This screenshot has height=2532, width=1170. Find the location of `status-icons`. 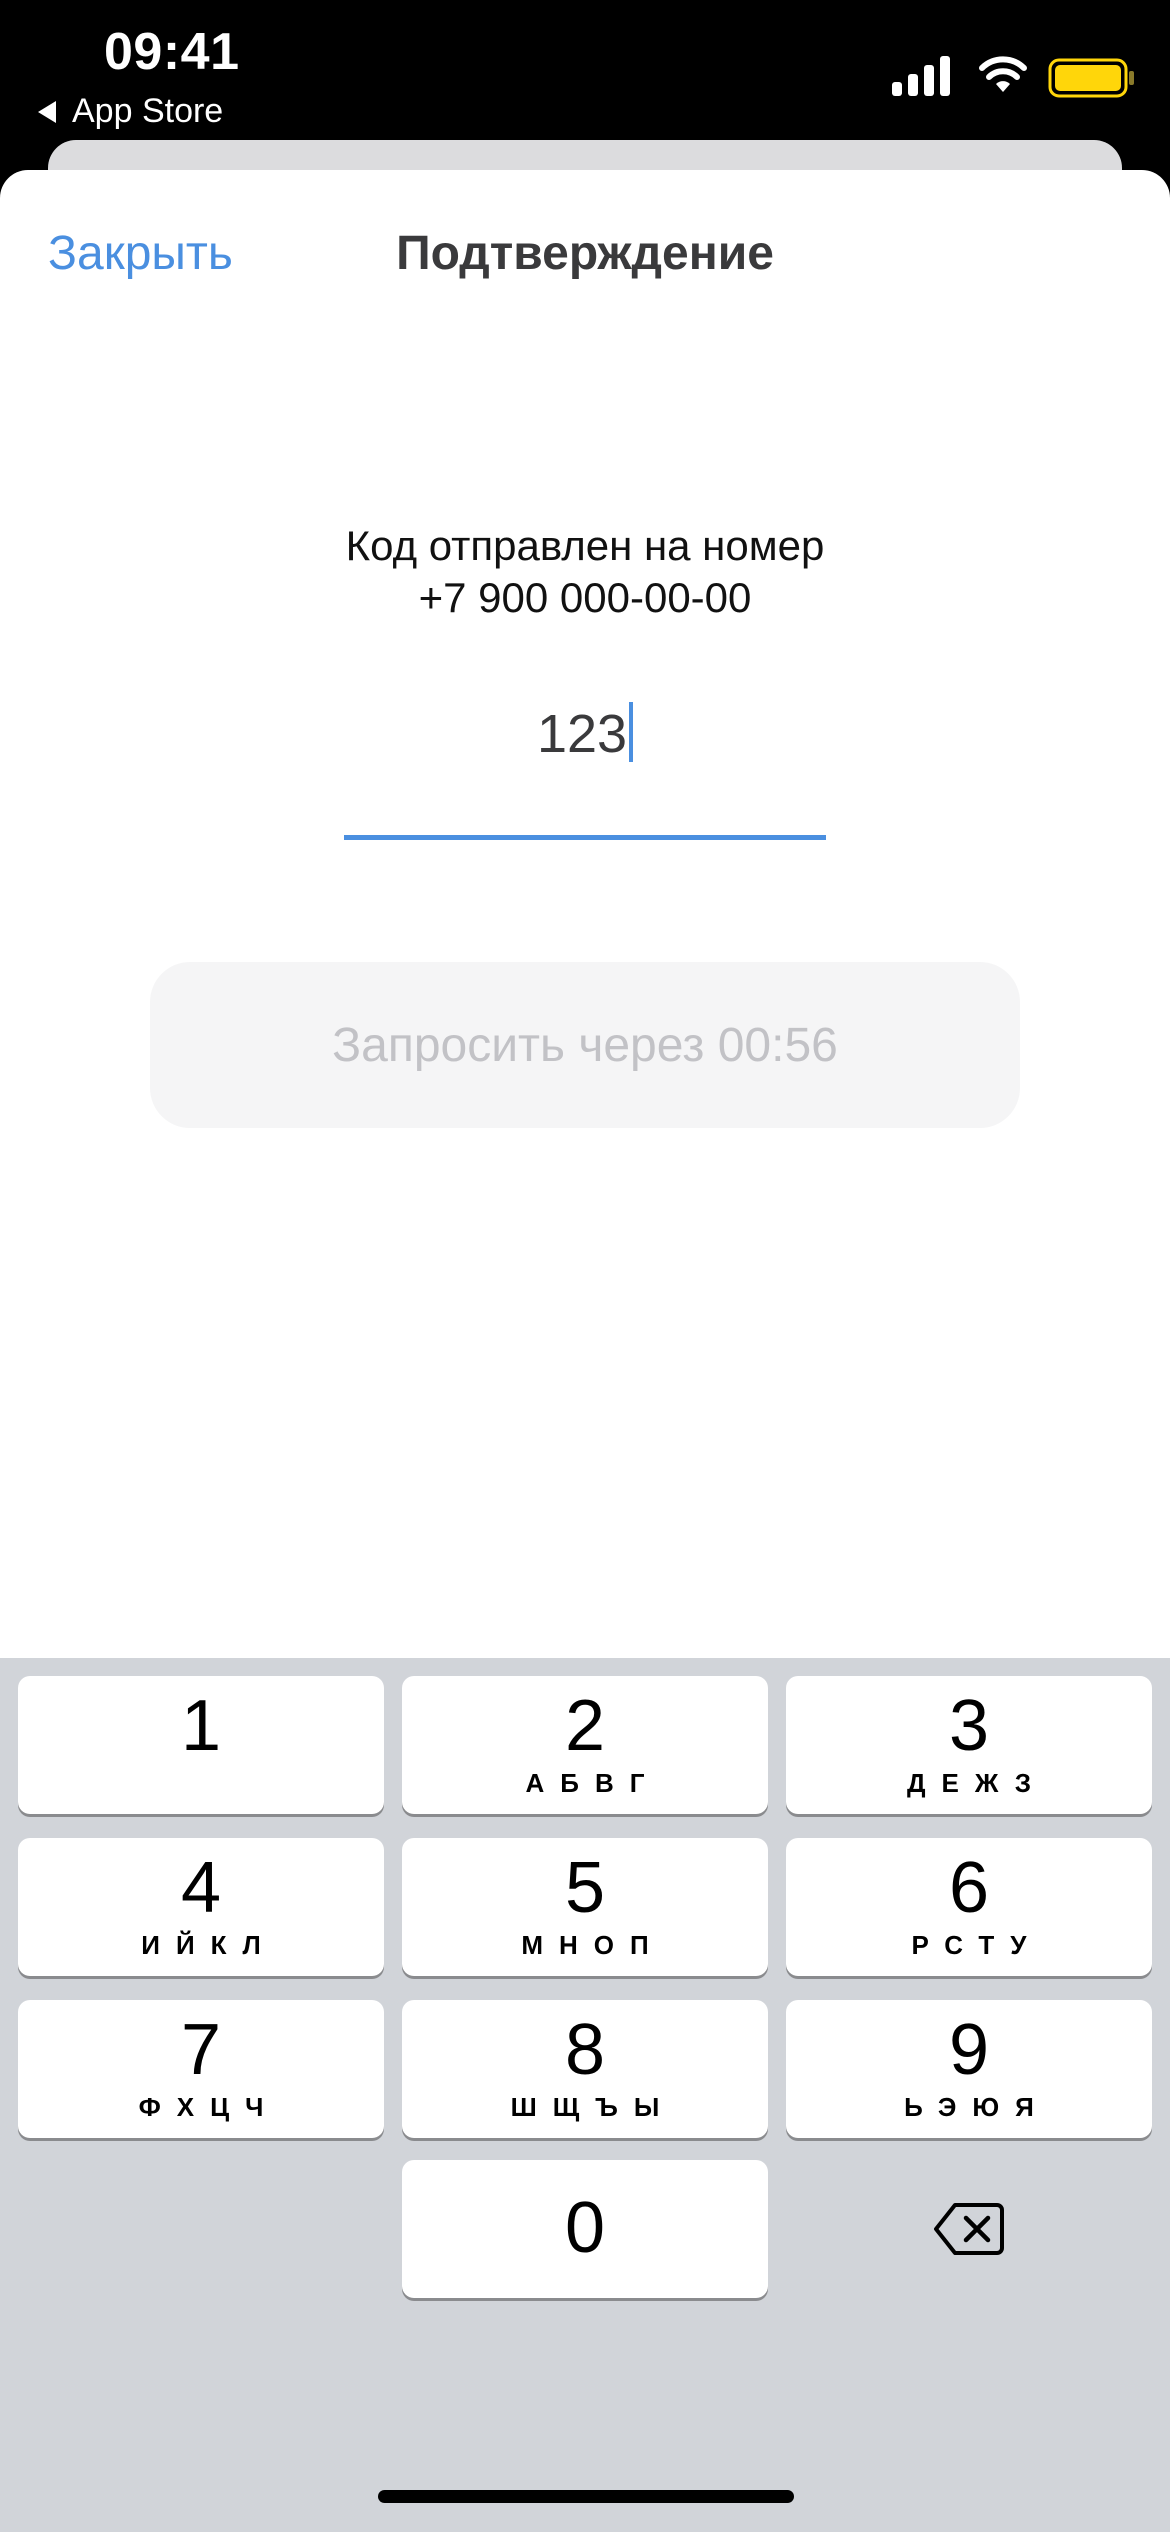

status-icons is located at coordinates (1020, 80).